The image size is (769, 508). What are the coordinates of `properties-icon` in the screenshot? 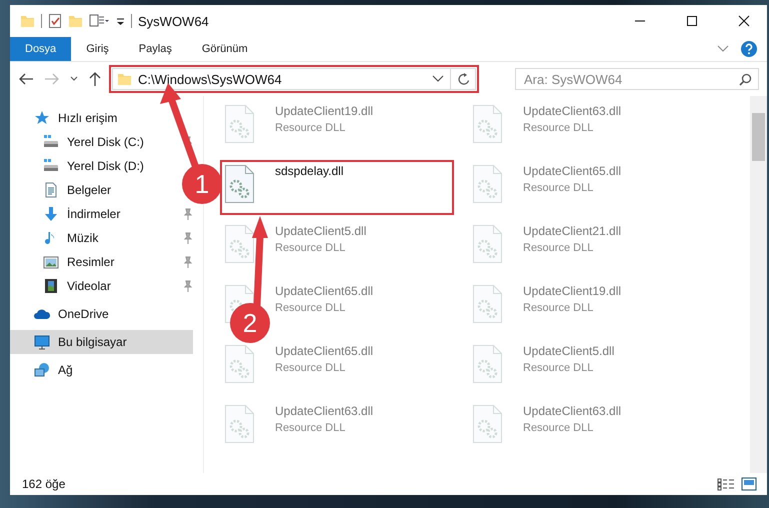 It's located at (99, 21).